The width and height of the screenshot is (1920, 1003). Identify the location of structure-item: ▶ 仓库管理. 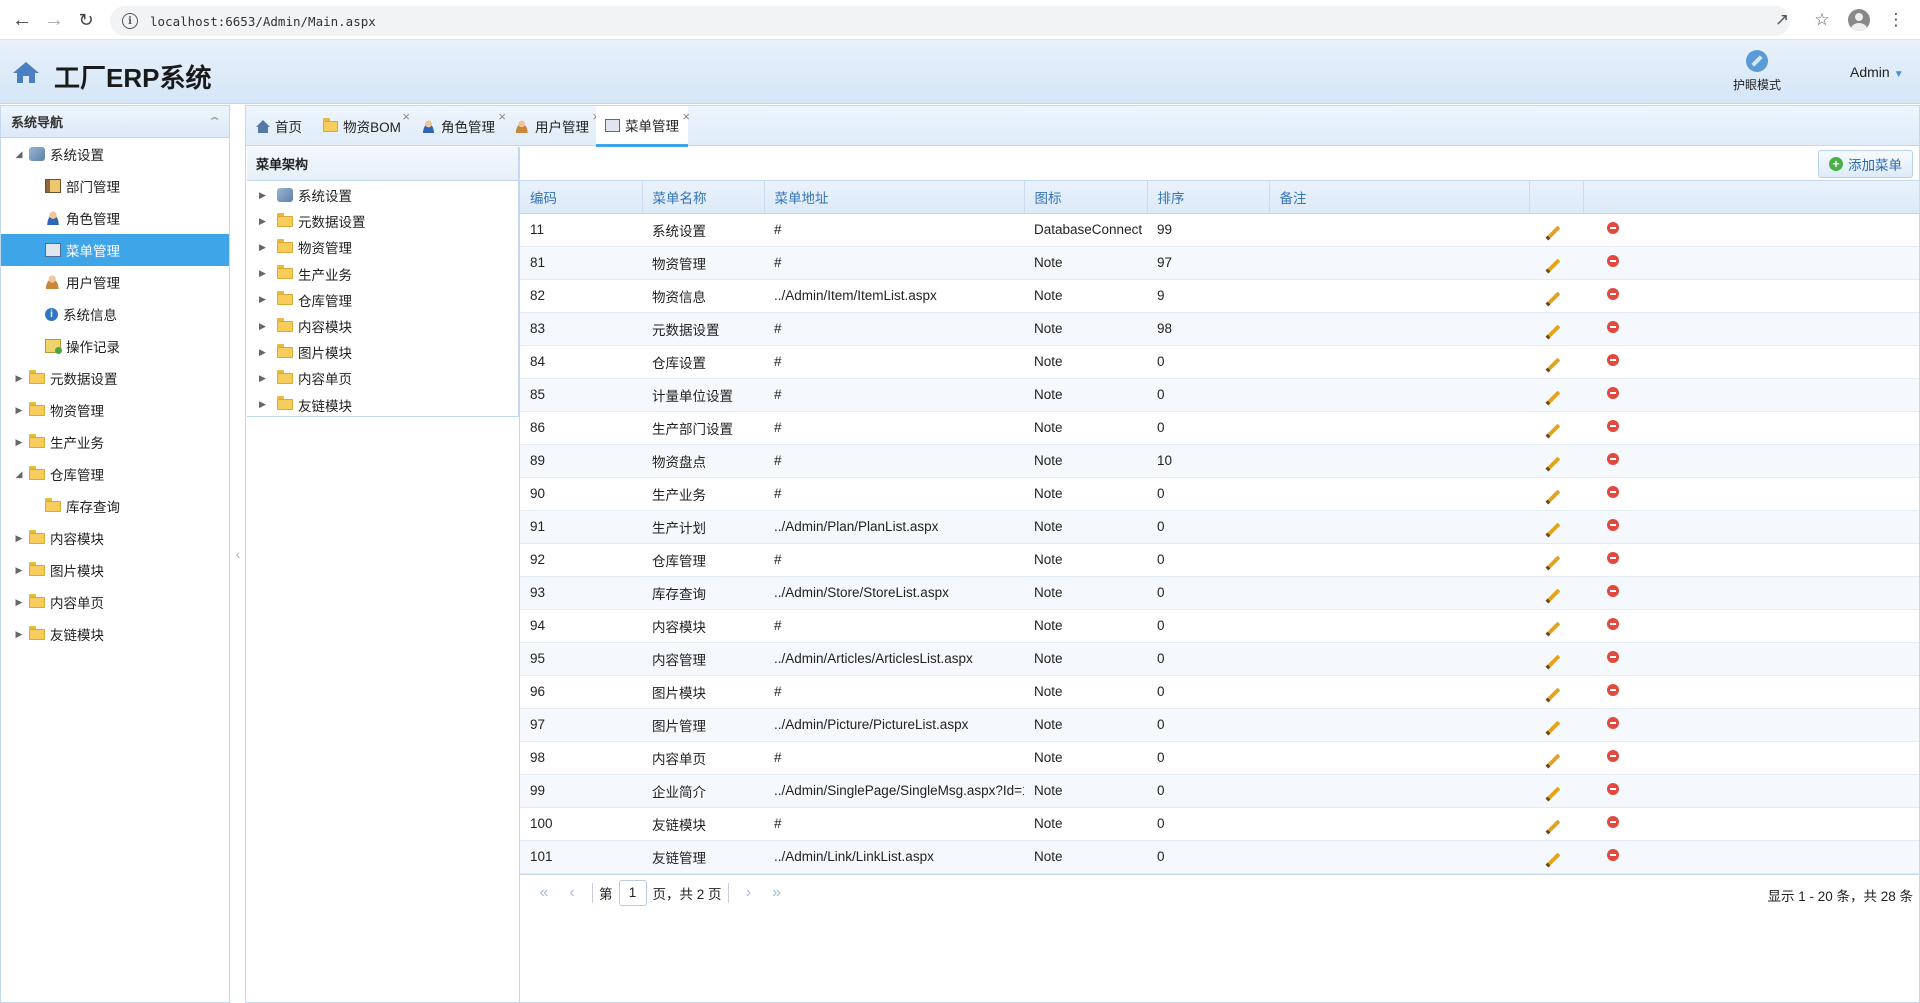
(382, 300).